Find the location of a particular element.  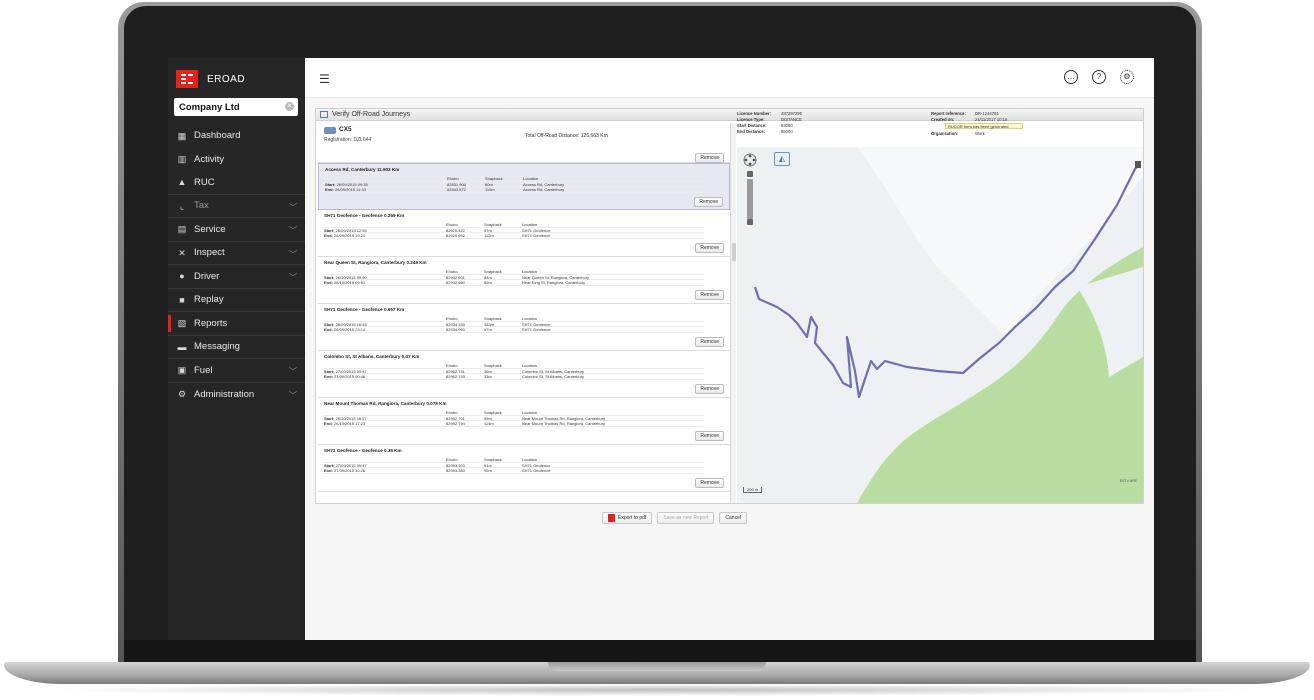

journey-snapback: 36m is located at coordinates (488, 371).